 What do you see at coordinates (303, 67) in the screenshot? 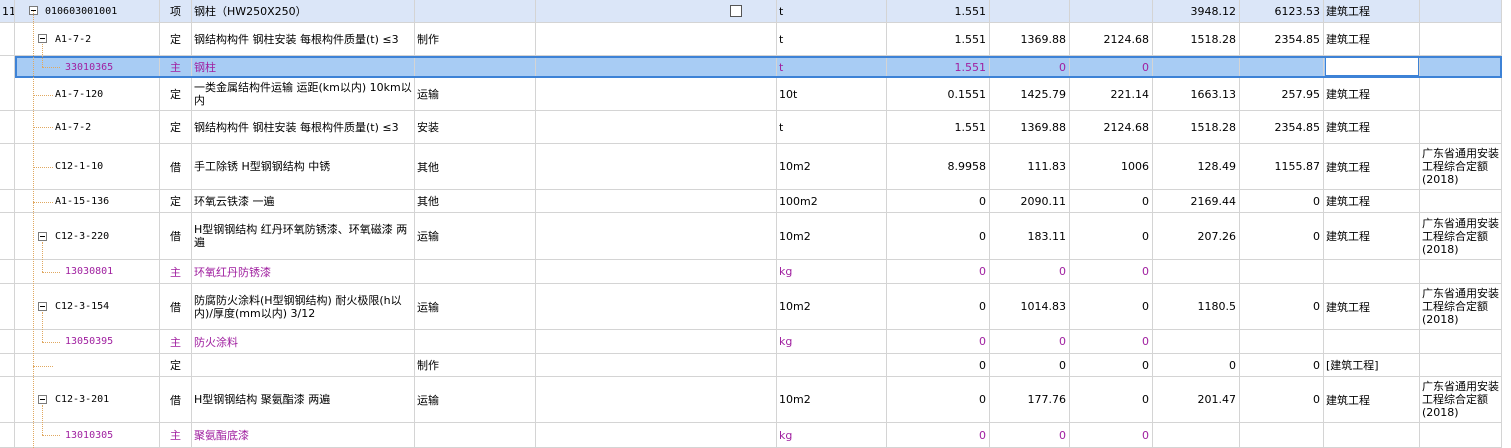
I see `name-cell: 钢柱` at bounding box center [303, 67].